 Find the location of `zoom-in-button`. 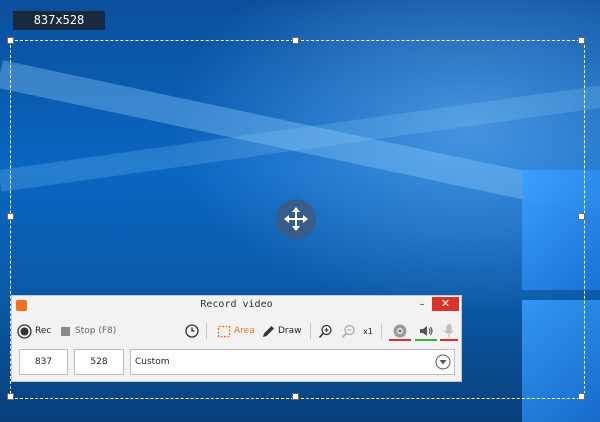

zoom-in-button is located at coordinates (325, 331).